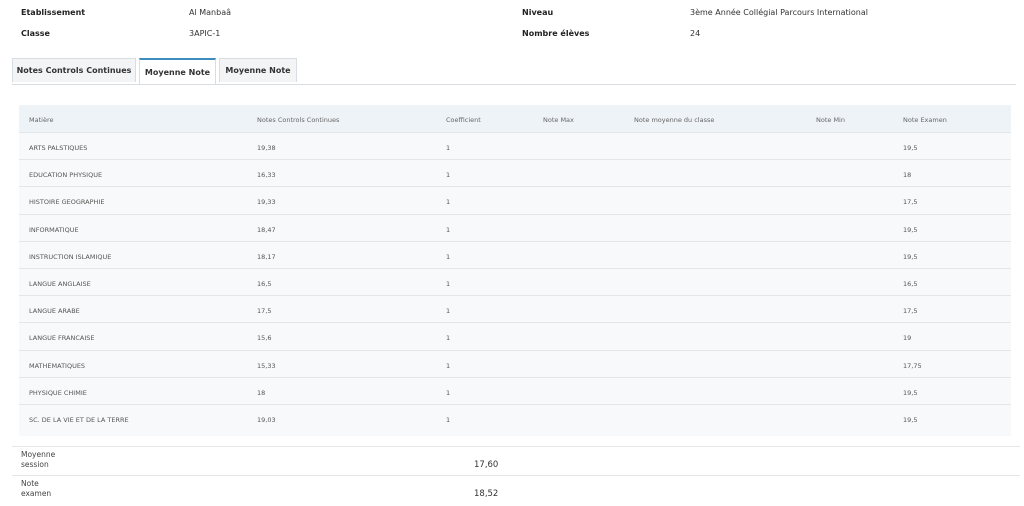 The height and width of the screenshot is (506, 1024). What do you see at coordinates (264, 338) in the screenshot?
I see `cell-notes-controls-continues: 15,6` at bounding box center [264, 338].